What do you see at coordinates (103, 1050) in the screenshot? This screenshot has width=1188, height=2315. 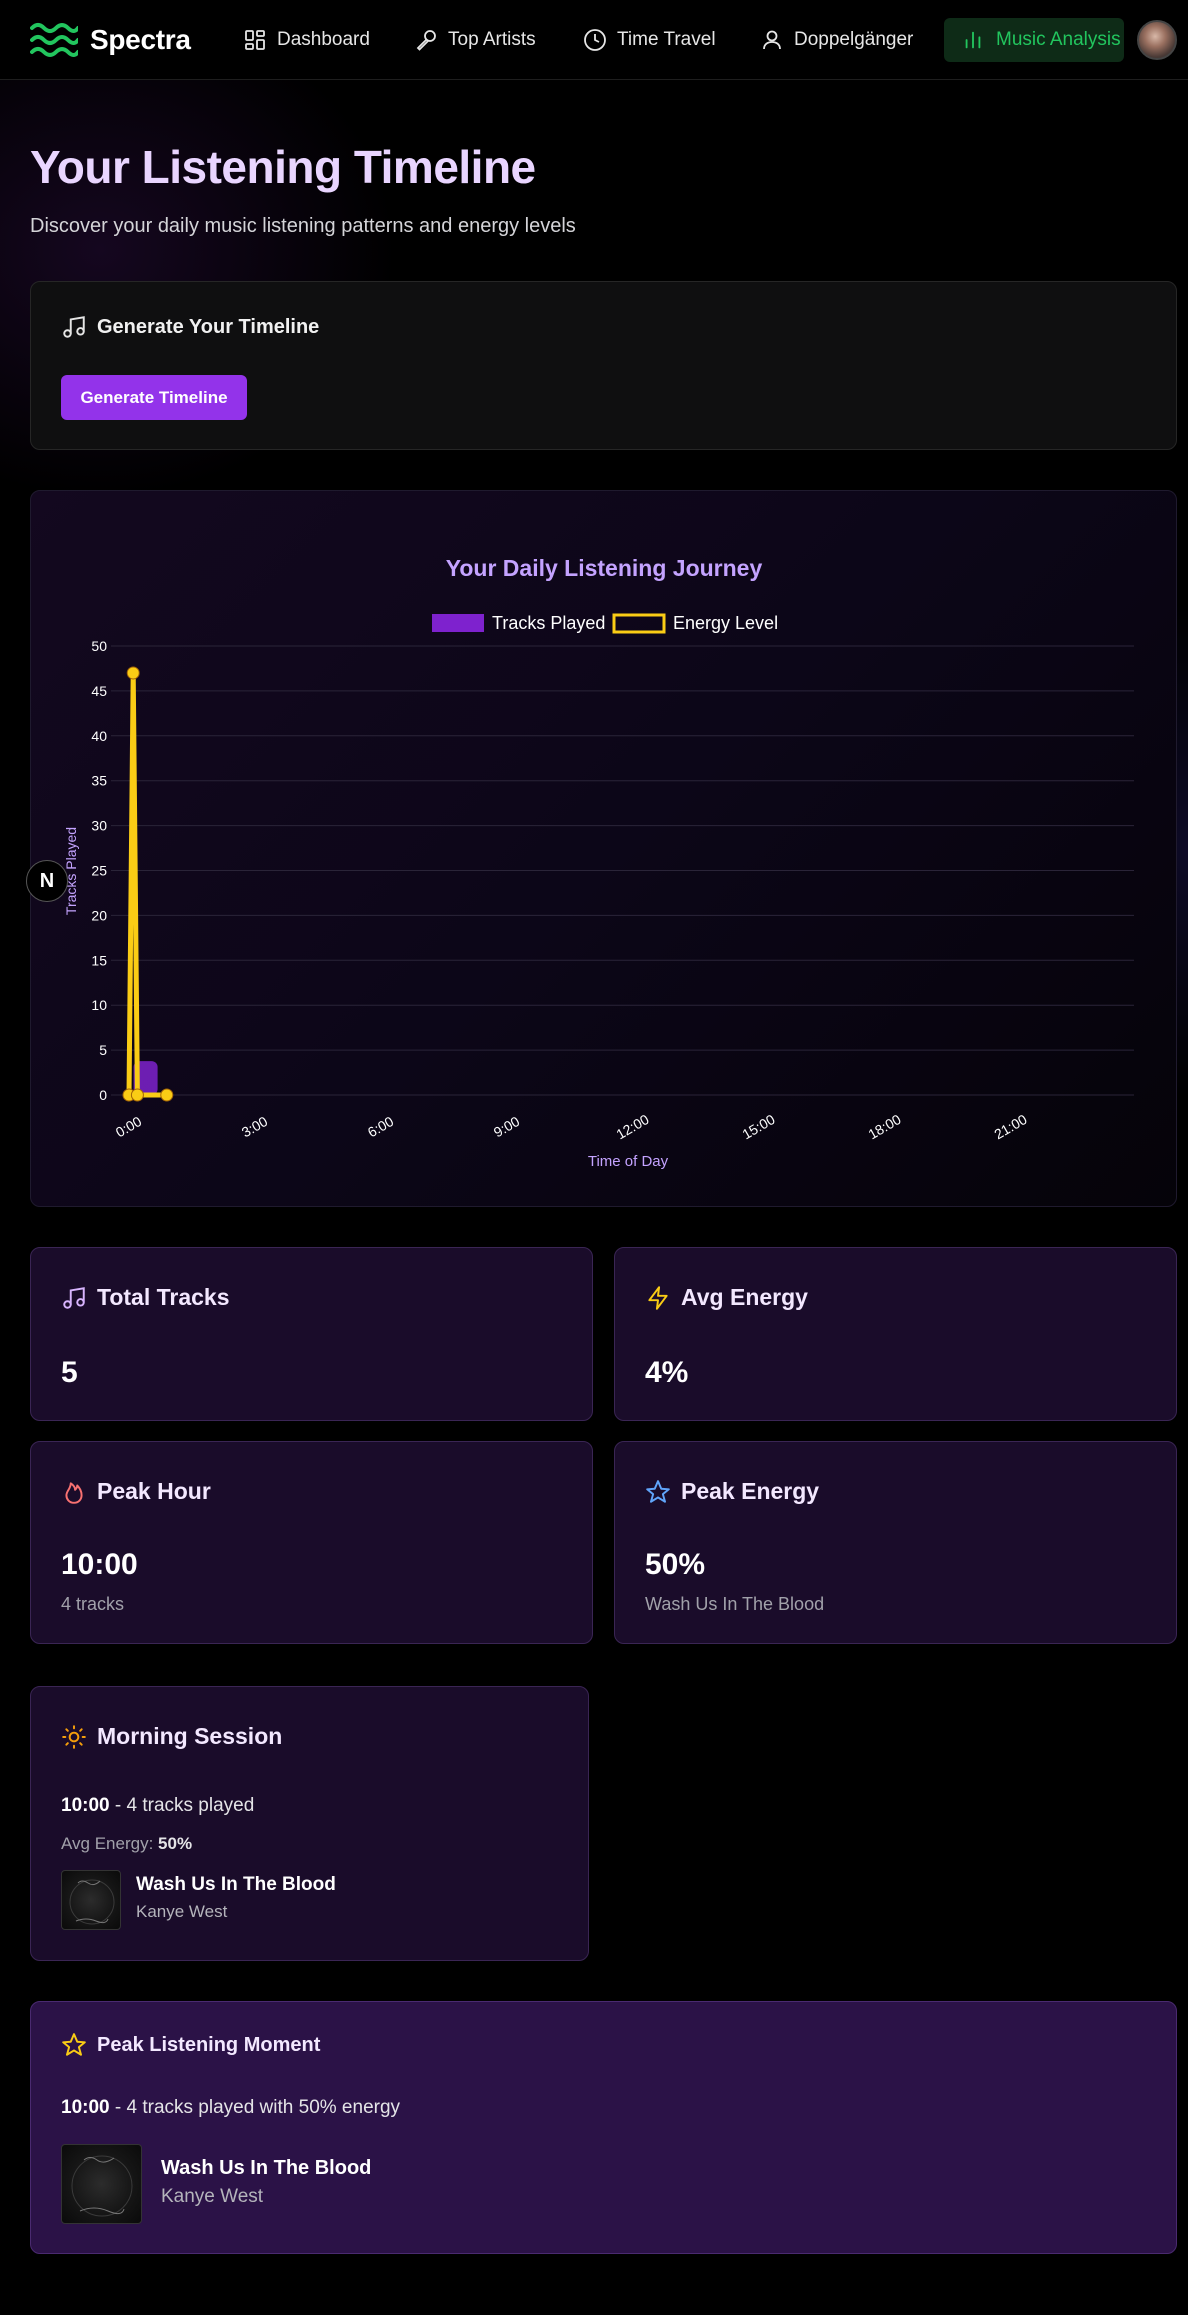 I see `y-tick-label: 5` at bounding box center [103, 1050].